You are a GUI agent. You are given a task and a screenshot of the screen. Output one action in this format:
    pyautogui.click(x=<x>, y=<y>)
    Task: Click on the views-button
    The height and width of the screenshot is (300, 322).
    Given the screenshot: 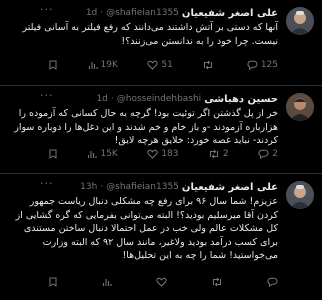 What is the action you would take?
    pyautogui.click(x=107, y=282)
    